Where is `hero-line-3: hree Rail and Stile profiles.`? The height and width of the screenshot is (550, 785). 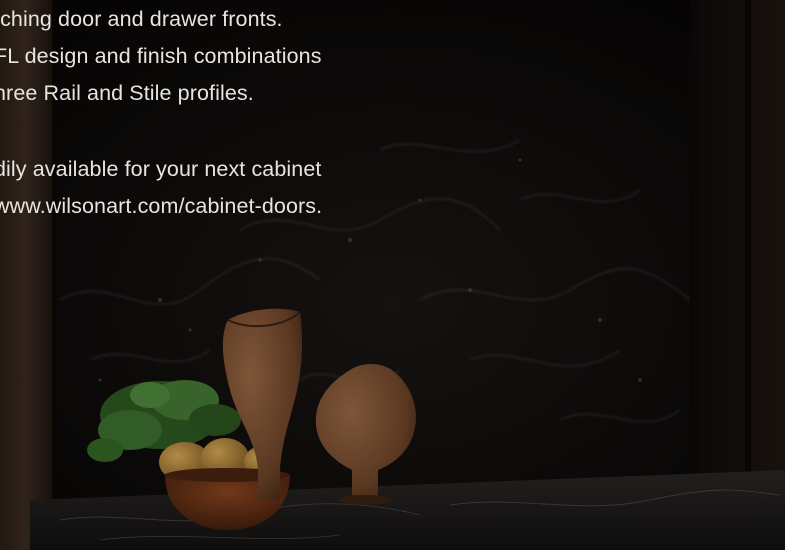 hero-line-3: hree Rail and Stile profiles. is located at coordinates (127, 93).